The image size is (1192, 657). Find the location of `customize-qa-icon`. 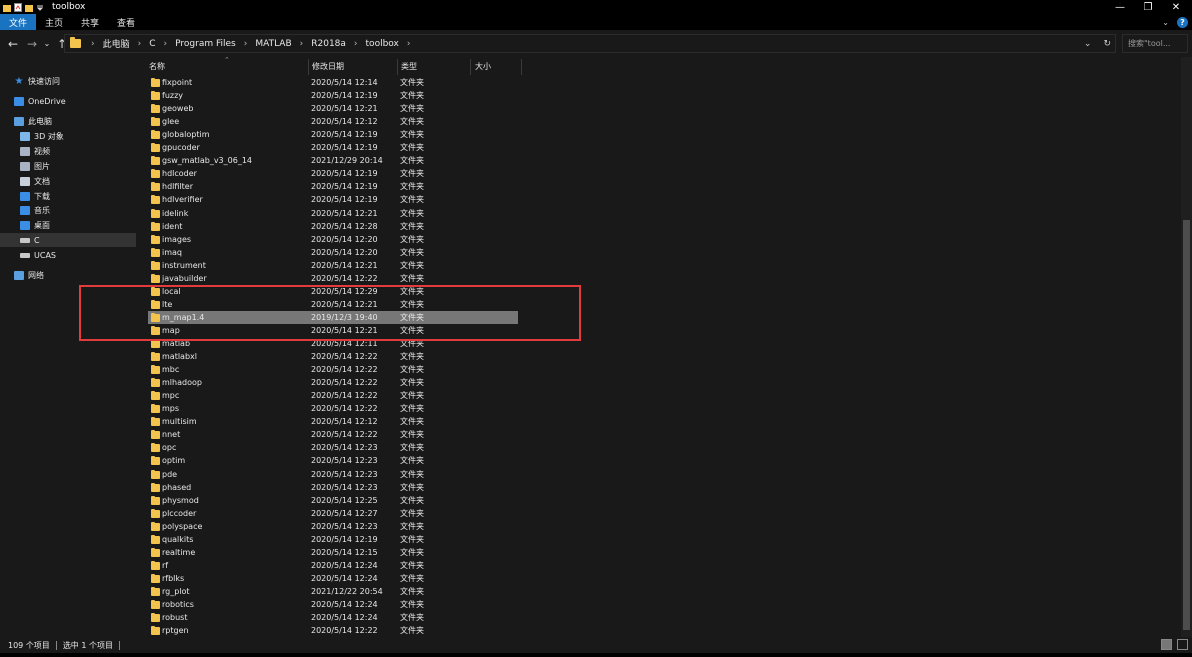

customize-qa-icon is located at coordinates (40, 7).